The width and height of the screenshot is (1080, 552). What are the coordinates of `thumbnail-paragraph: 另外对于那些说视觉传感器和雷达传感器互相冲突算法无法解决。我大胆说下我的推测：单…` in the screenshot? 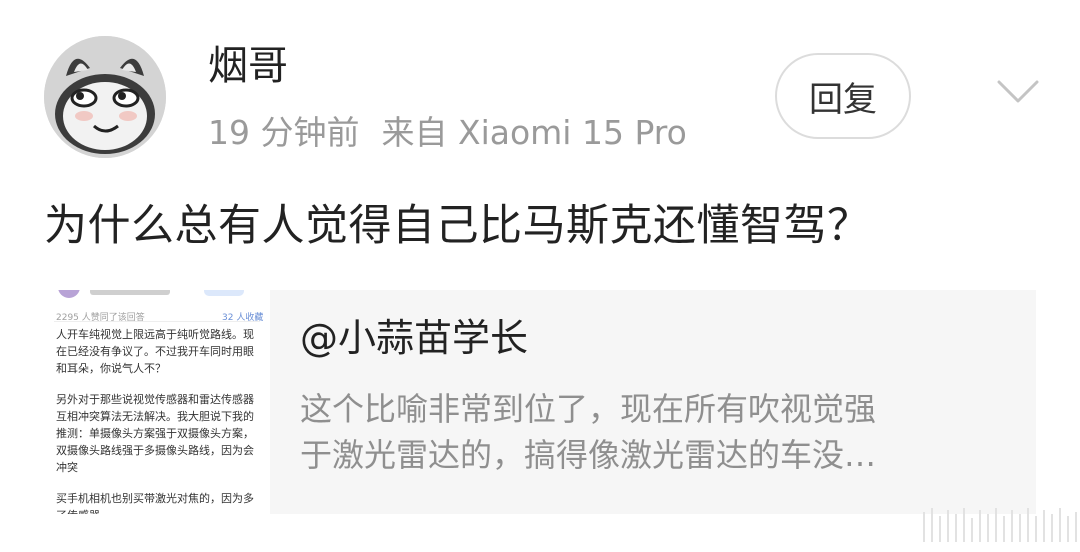 It's located at (155, 433).